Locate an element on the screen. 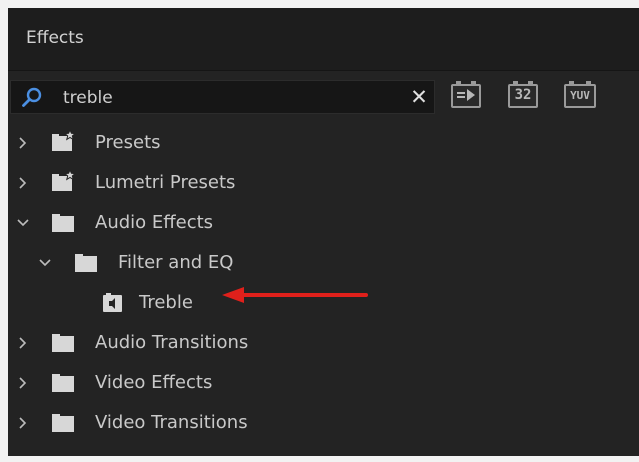 Image resolution: width=639 pixels, height=462 pixels. yuv-filter-button: YUV is located at coordinates (580, 94).